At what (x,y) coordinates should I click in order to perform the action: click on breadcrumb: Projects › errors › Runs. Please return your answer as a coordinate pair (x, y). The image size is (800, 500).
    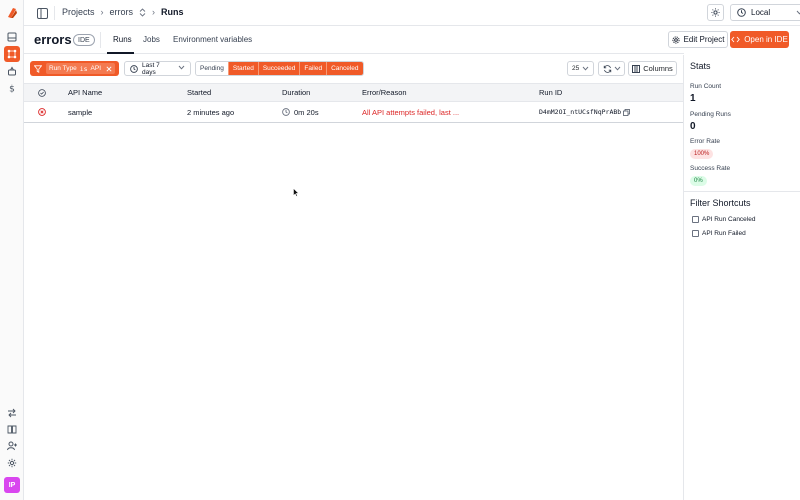
    Looking at the image, I should click on (123, 12).